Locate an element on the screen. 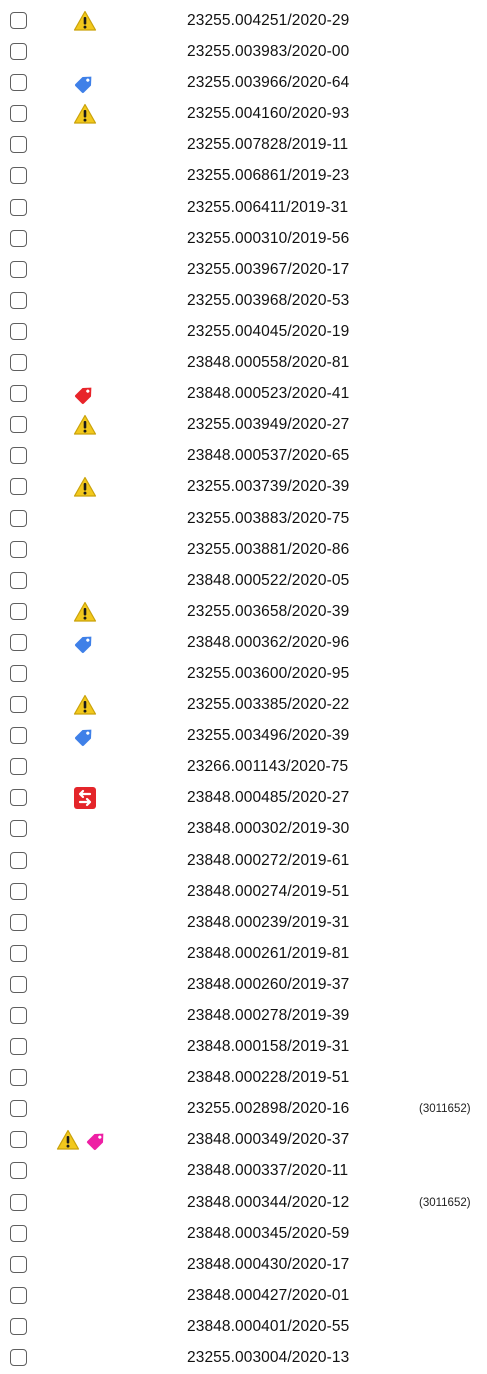 The height and width of the screenshot is (1374, 487). process-number: 23848.000261/2019-81 is located at coordinates (268, 954).